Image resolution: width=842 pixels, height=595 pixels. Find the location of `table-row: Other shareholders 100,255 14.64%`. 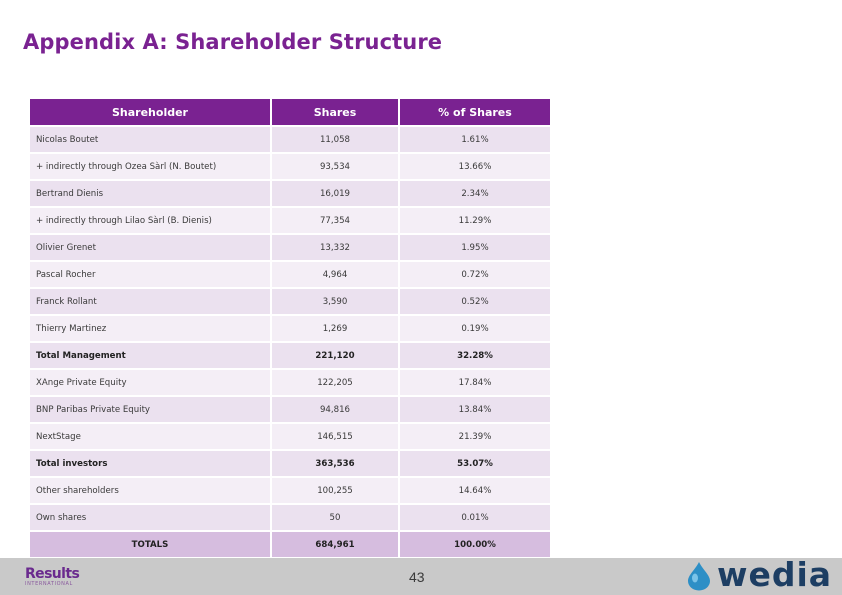

table-row: Other shareholders 100,255 14.64% is located at coordinates (290, 490).